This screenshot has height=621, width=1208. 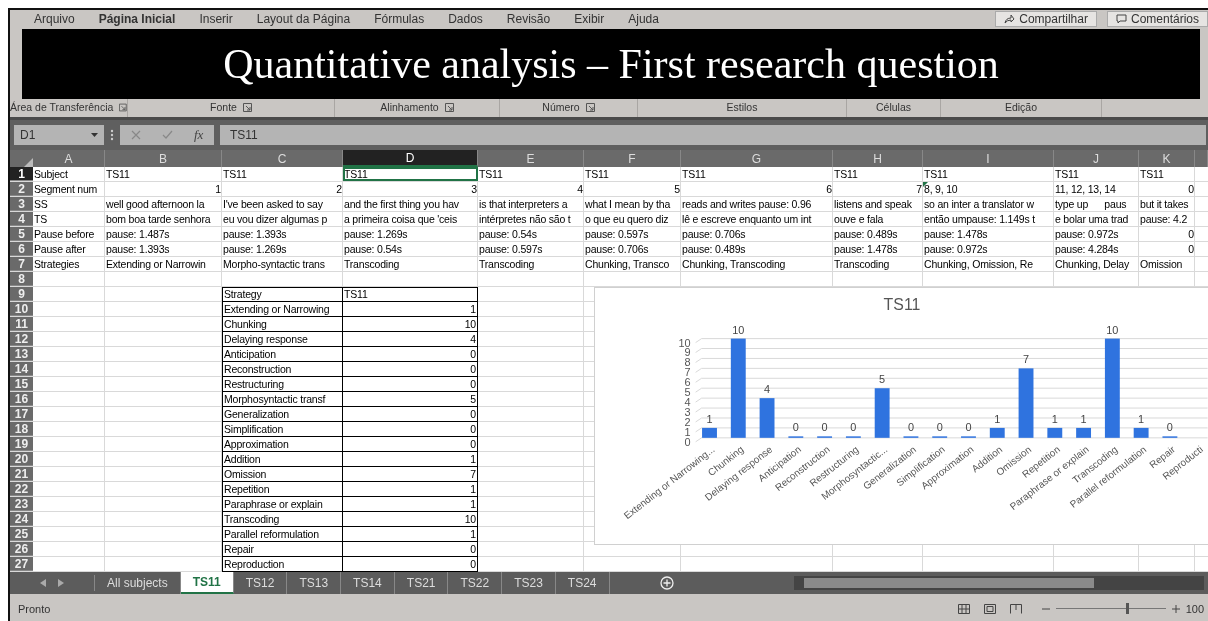 What do you see at coordinates (1046, 18) in the screenshot?
I see `share-button: Compartilhar` at bounding box center [1046, 18].